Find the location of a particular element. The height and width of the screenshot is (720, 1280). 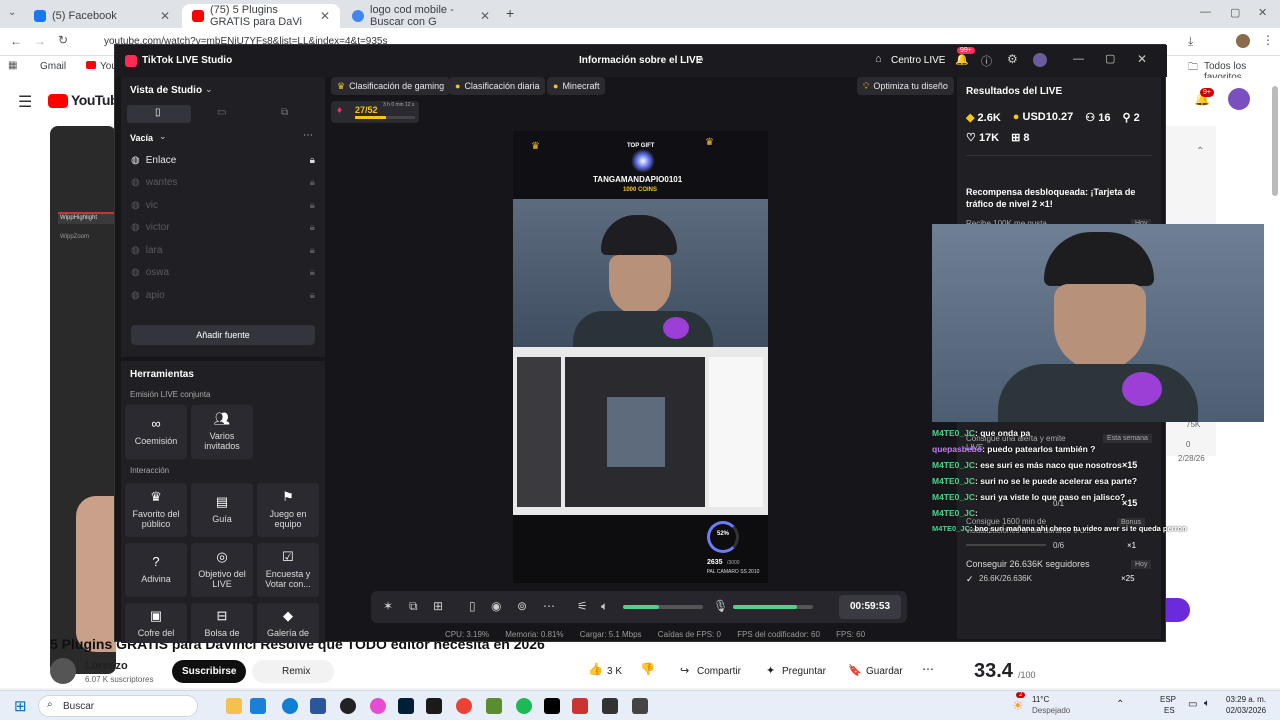

tiktok-icon is located at coordinates (552, 706).